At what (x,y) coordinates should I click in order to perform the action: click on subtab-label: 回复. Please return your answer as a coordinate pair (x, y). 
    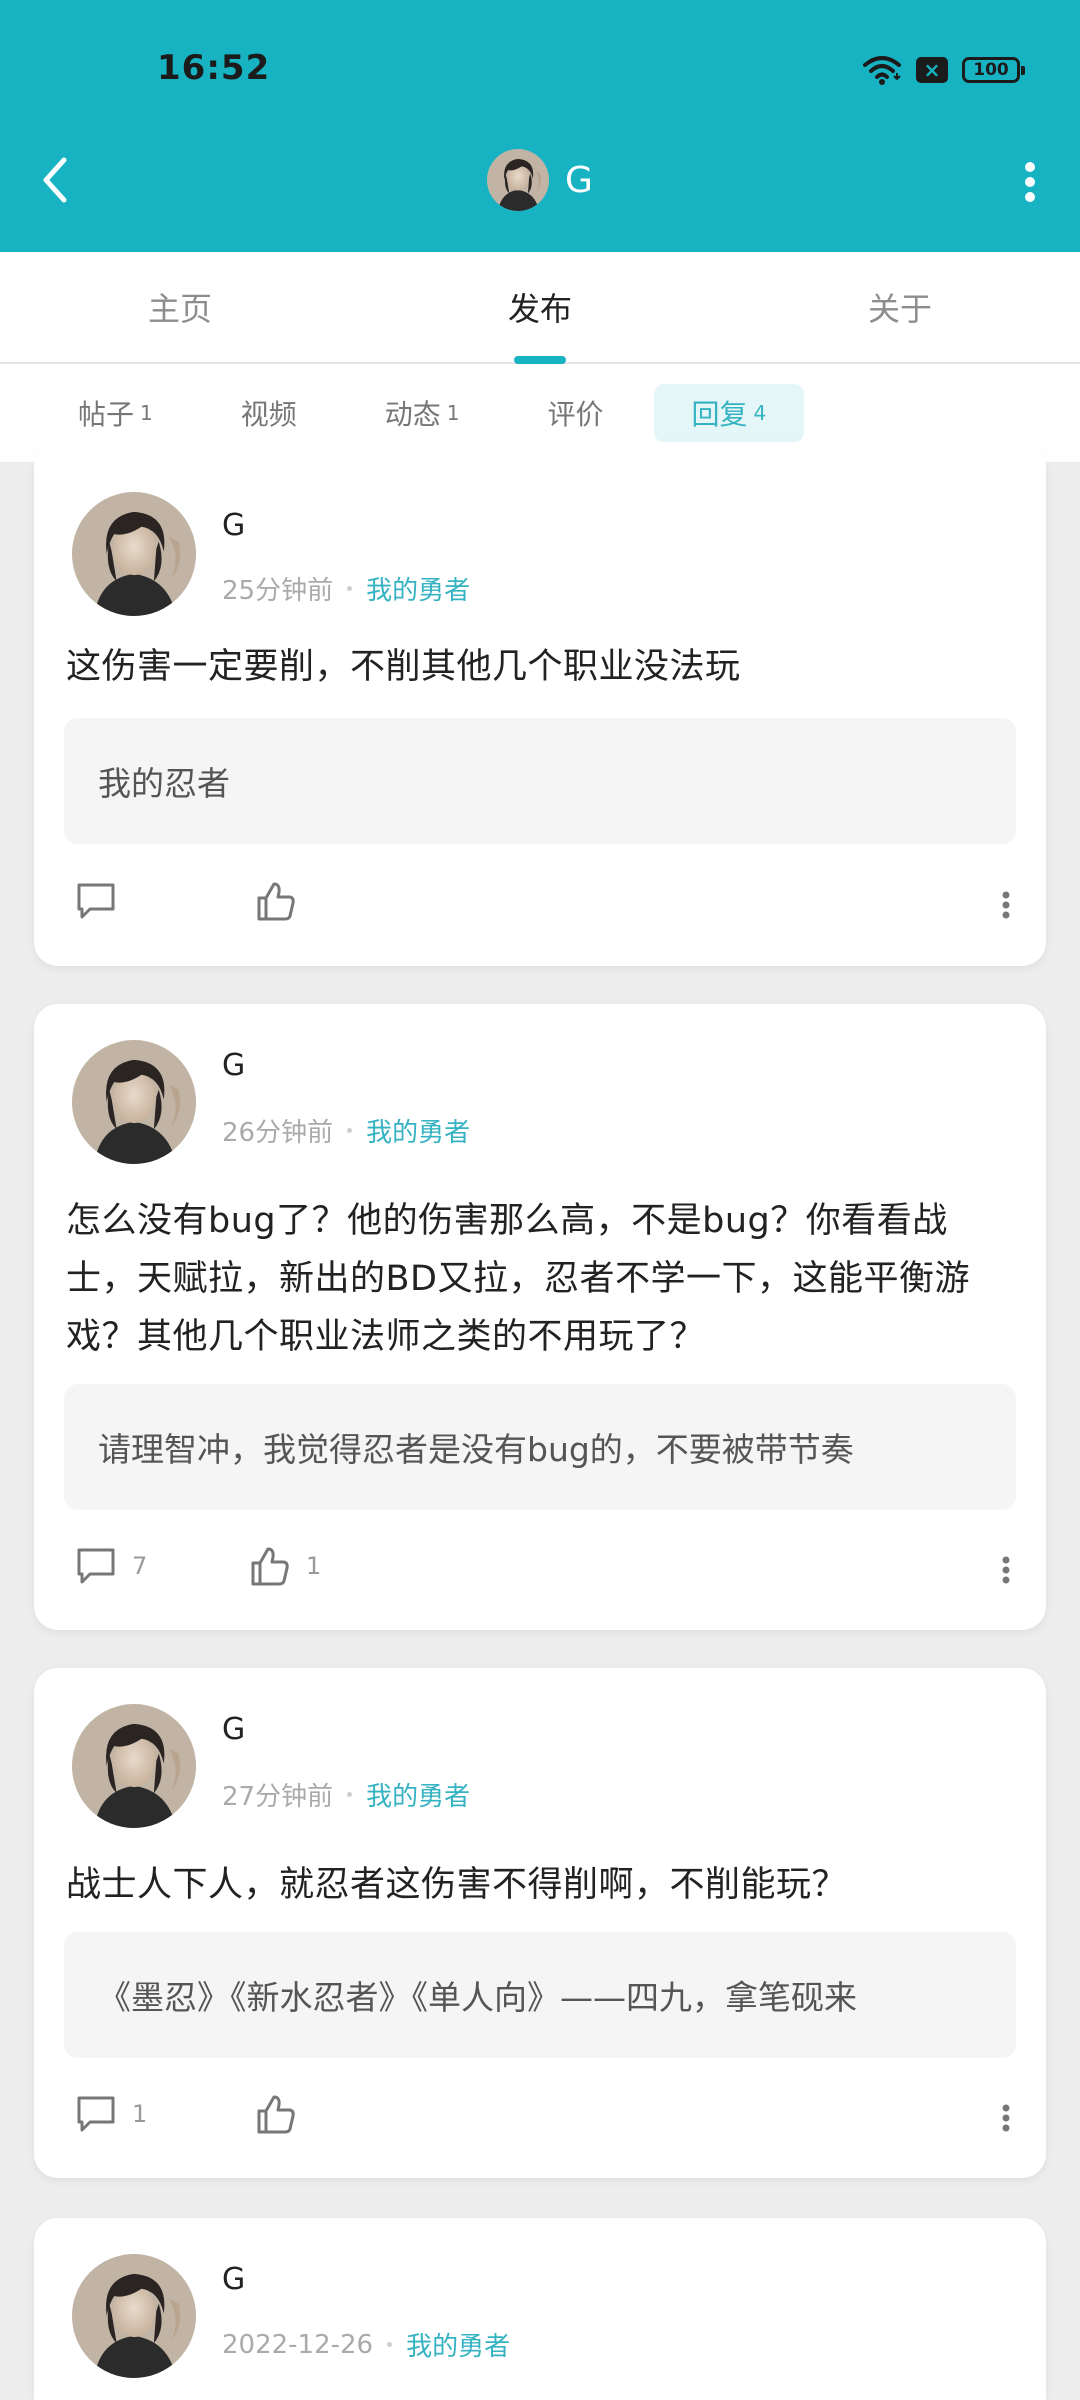
    Looking at the image, I should click on (719, 414).